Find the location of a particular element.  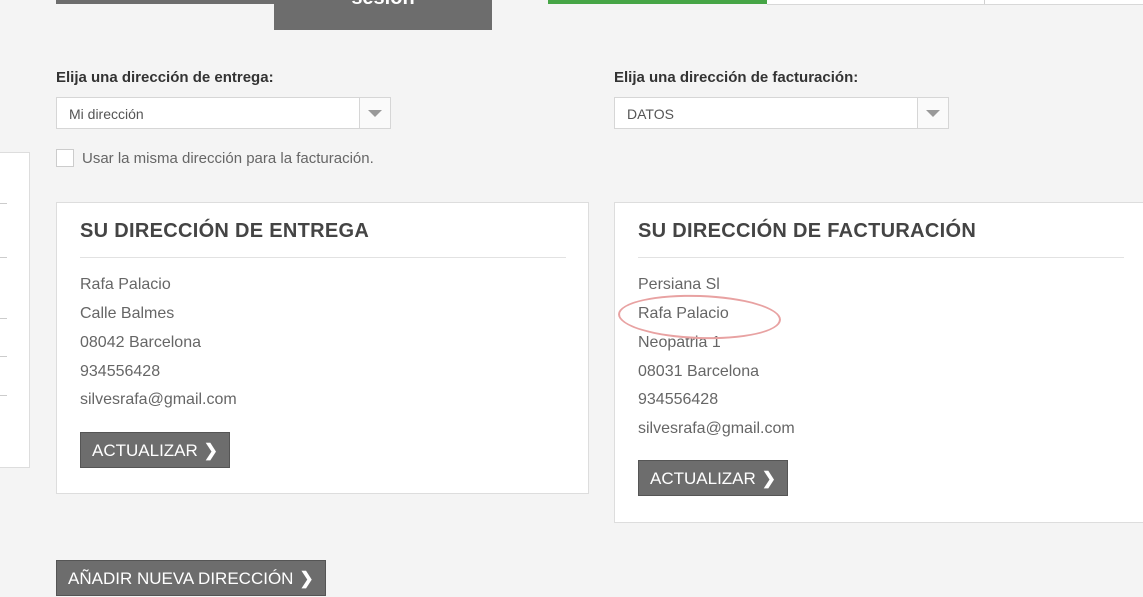

delivery-line: Rafa Palacio is located at coordinates (125, 284).